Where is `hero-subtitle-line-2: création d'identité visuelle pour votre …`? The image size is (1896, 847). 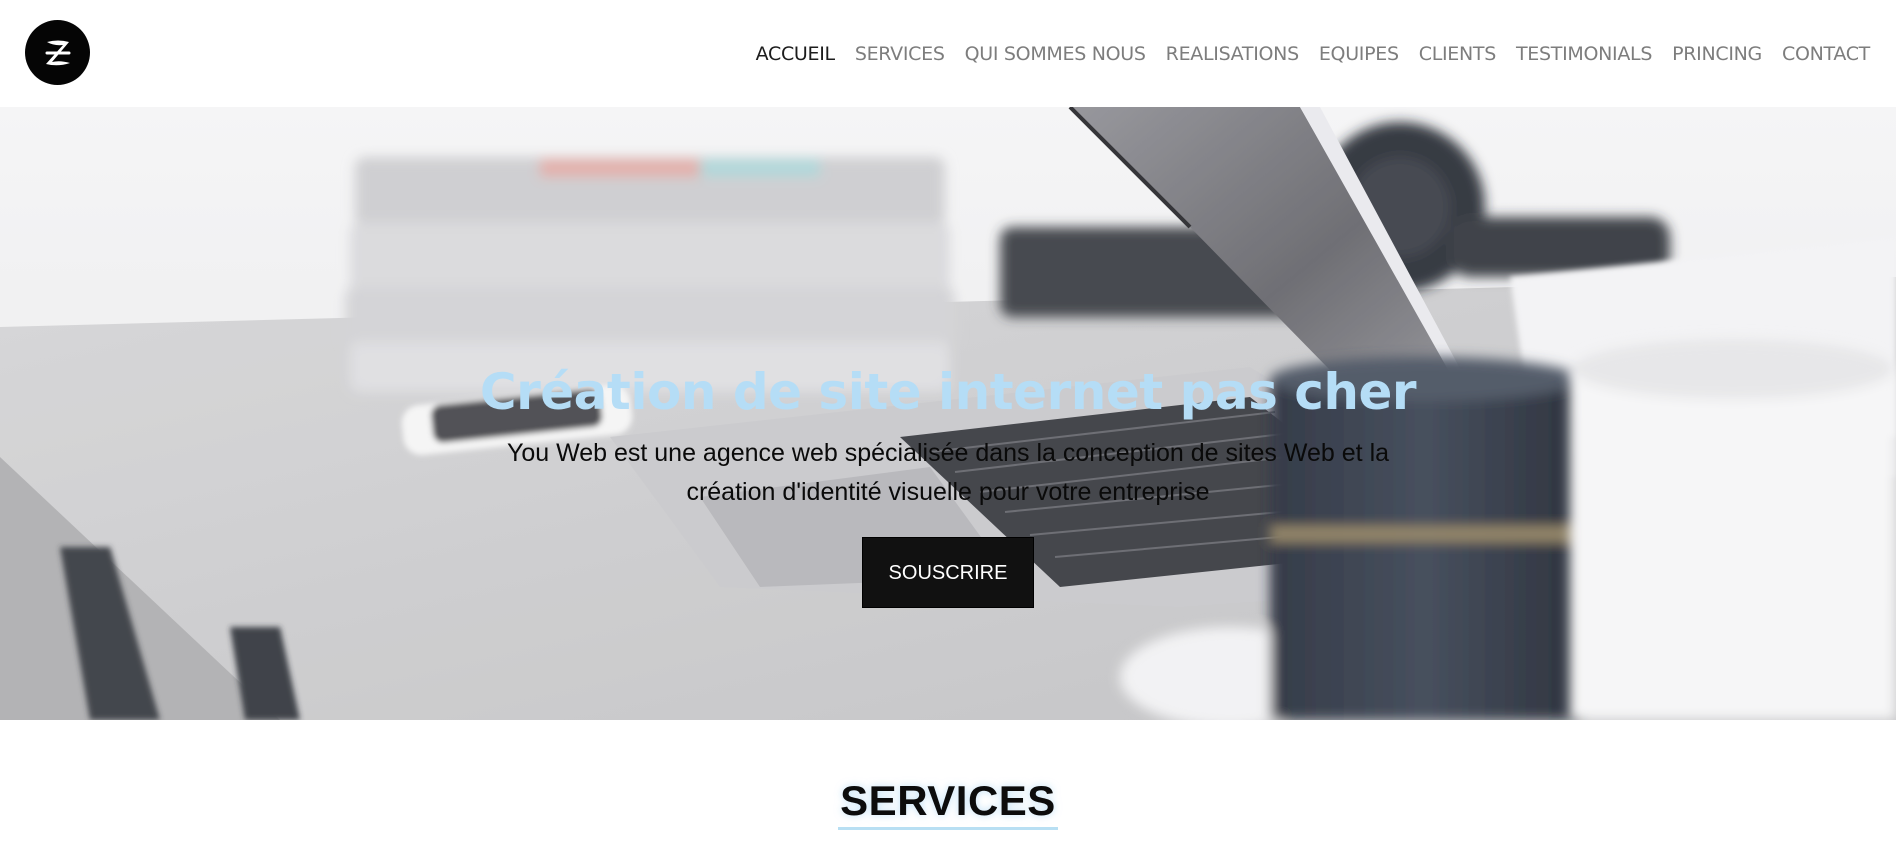
hero-subtitle-line-2: création d'identité visuelle pour votre … is located at coordinates (948, 492).